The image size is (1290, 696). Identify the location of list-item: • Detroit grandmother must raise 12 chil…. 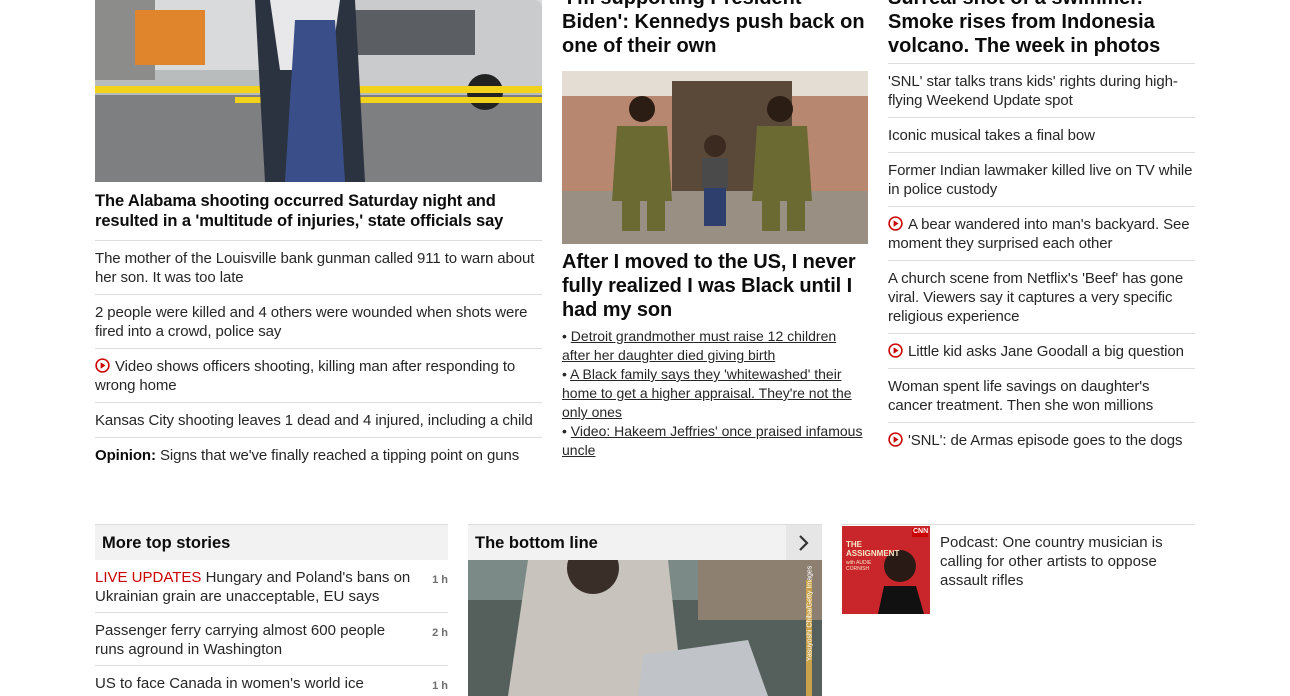
(699, 345).